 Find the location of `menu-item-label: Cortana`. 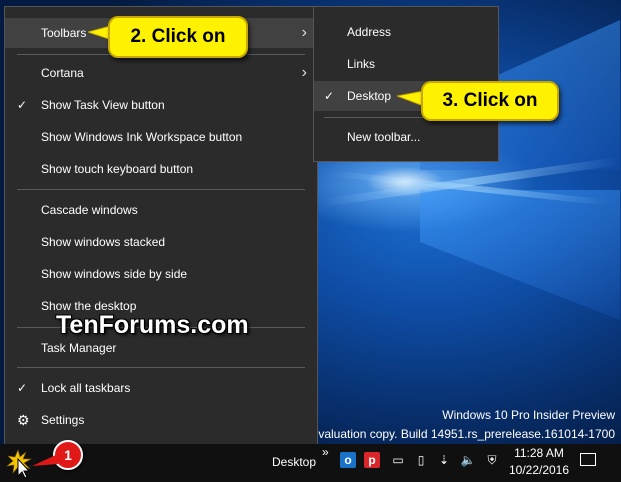

menu-item-label: Cortana is located at coordinates (62, 73).